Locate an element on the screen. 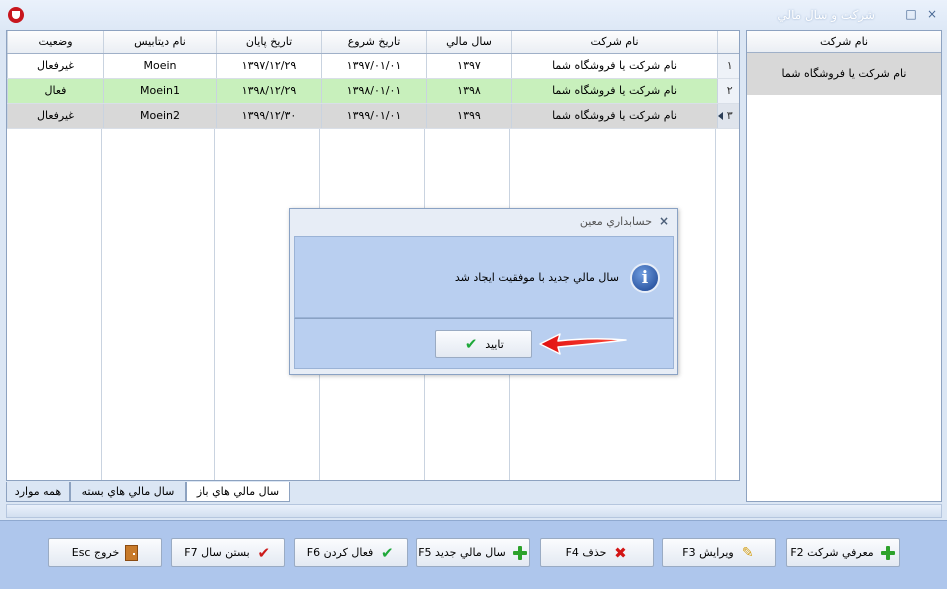  button-label: حذف F4 is located at coordinates (586, 552).